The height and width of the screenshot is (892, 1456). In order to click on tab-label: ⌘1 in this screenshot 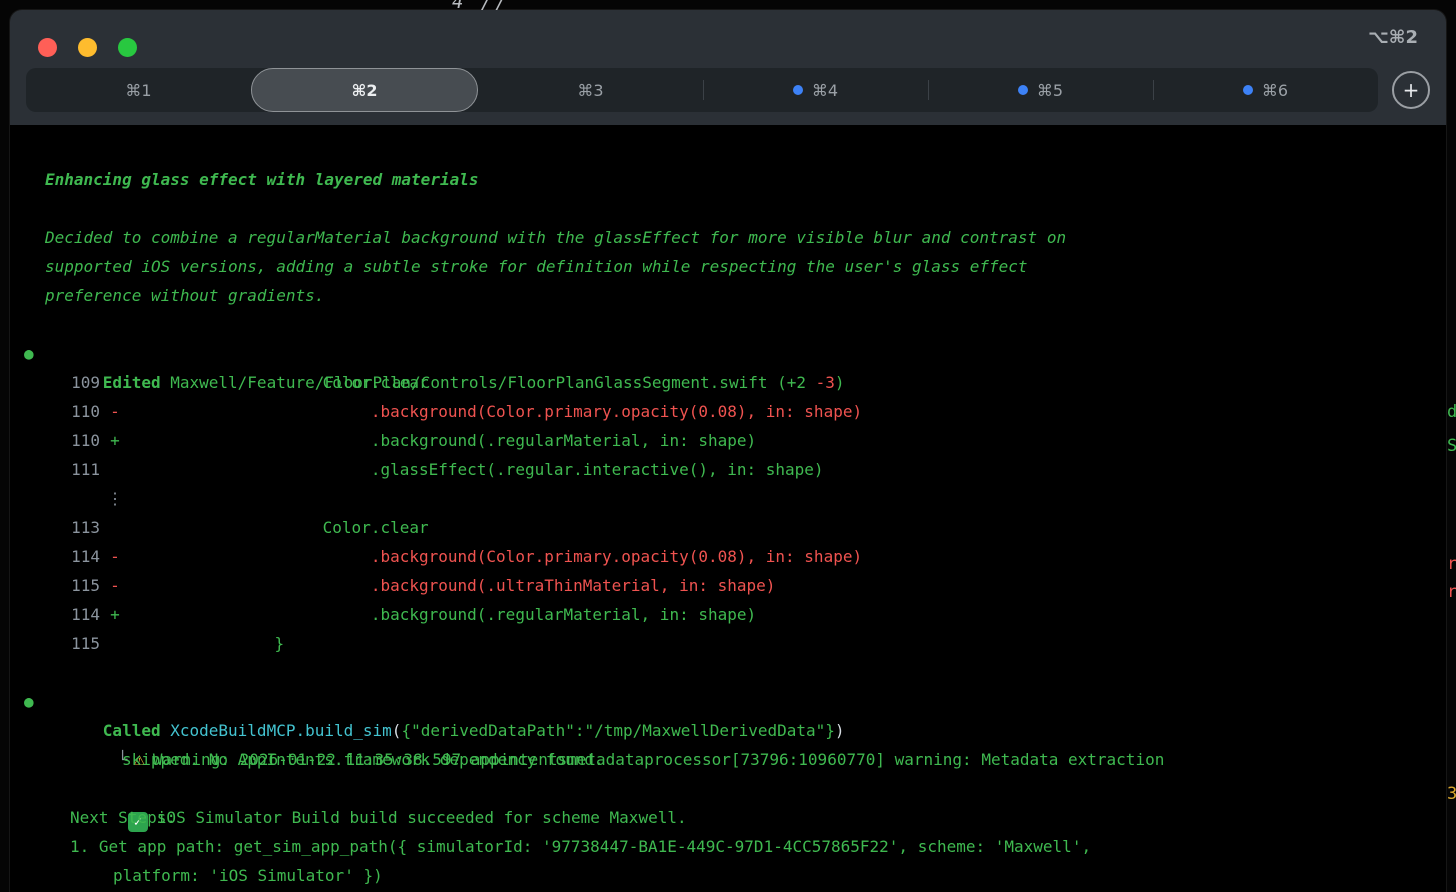, I will do `click(138, 90)`.